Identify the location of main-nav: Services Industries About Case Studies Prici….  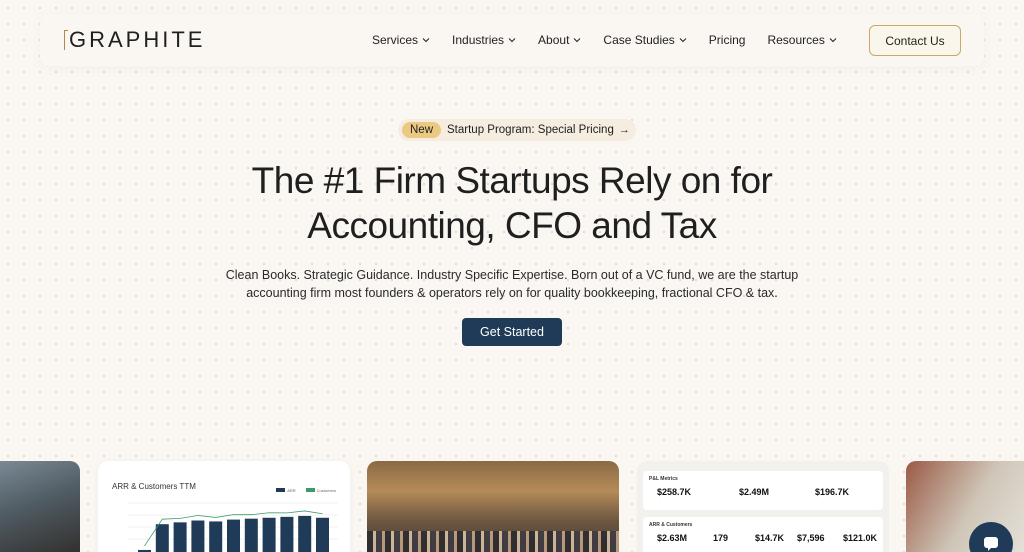
(615, 40).